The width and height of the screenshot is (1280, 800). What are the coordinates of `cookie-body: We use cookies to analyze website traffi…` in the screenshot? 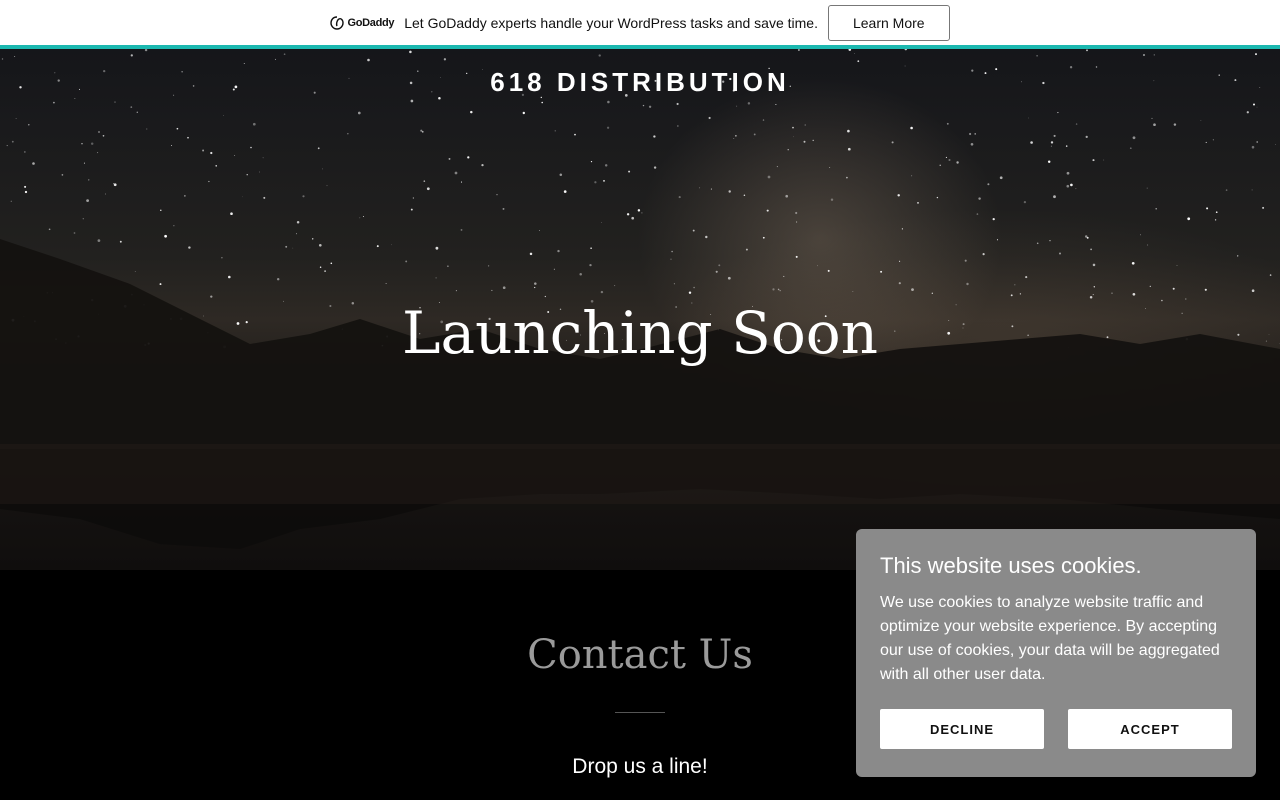 It's located at (1050, 638).